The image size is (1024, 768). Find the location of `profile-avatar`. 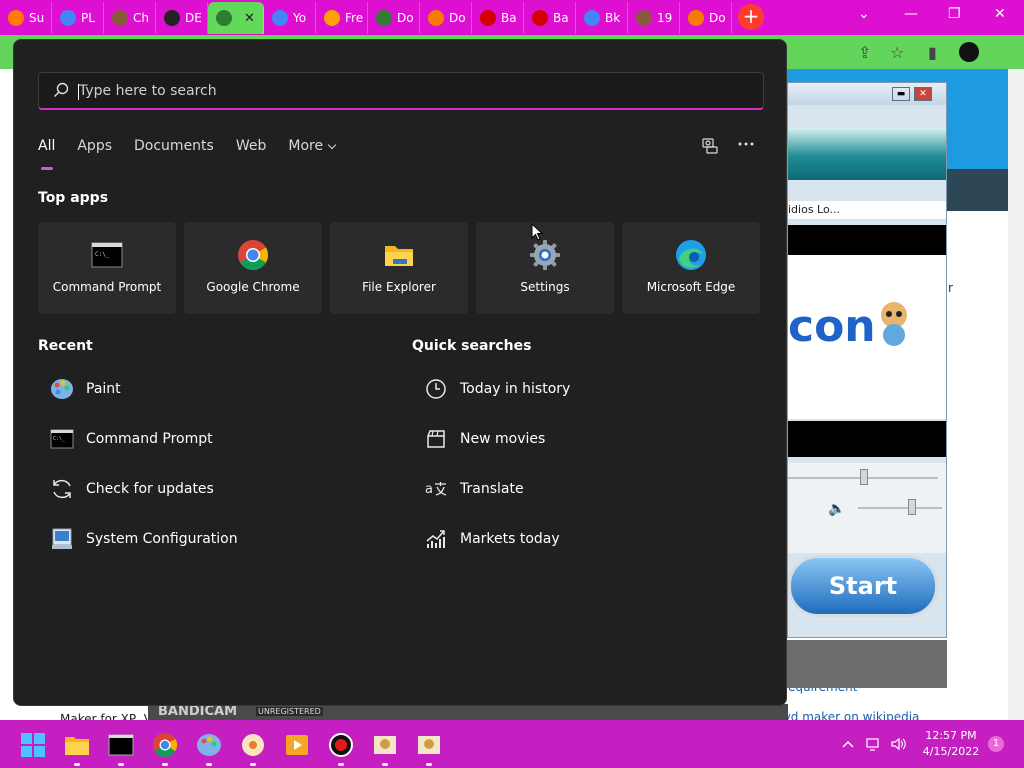

profile-avatar is located at coordinates (969, 52).